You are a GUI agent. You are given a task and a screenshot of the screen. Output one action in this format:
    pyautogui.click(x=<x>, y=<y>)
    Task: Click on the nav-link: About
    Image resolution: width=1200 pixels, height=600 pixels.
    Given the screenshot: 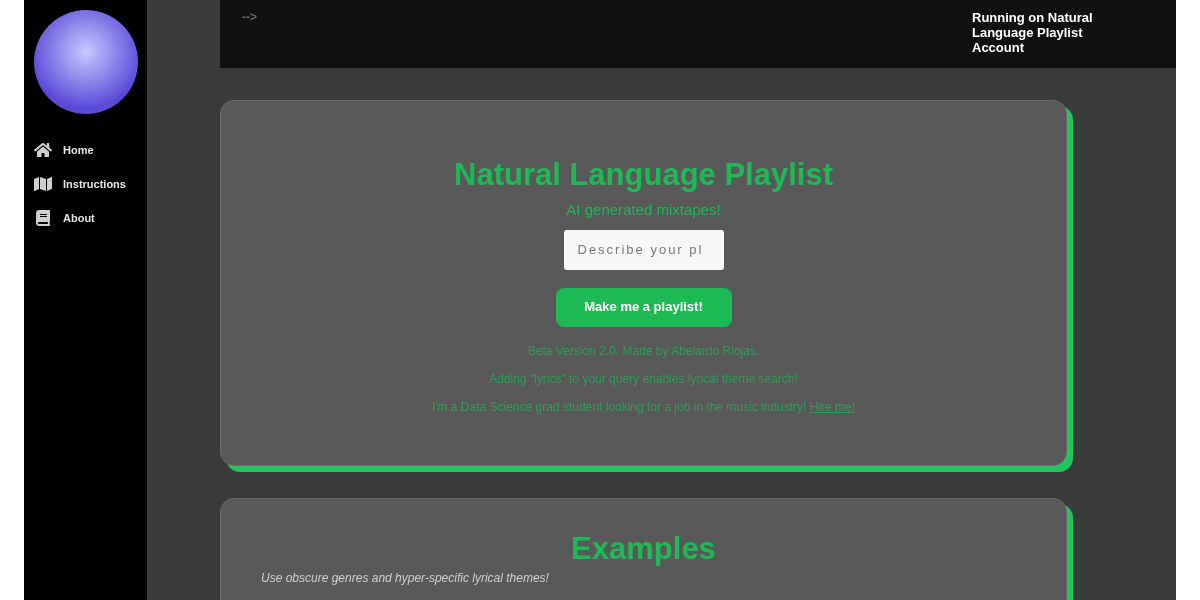 What is the action you would take?
    pyautogui.click(x=90, y=218)
    